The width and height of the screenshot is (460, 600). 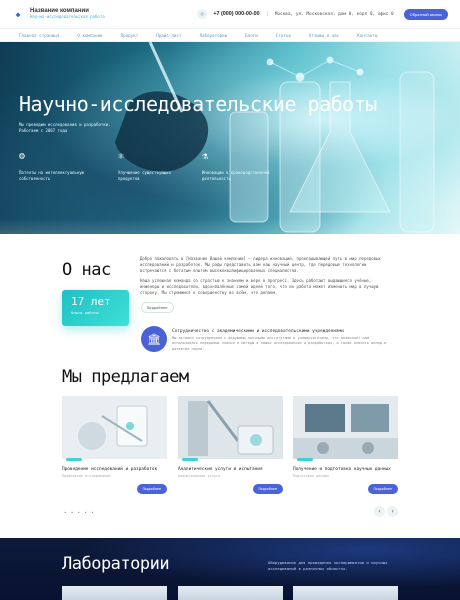 I want to click on nav-item-blogs: Блоги, so click(x=251, y=35).